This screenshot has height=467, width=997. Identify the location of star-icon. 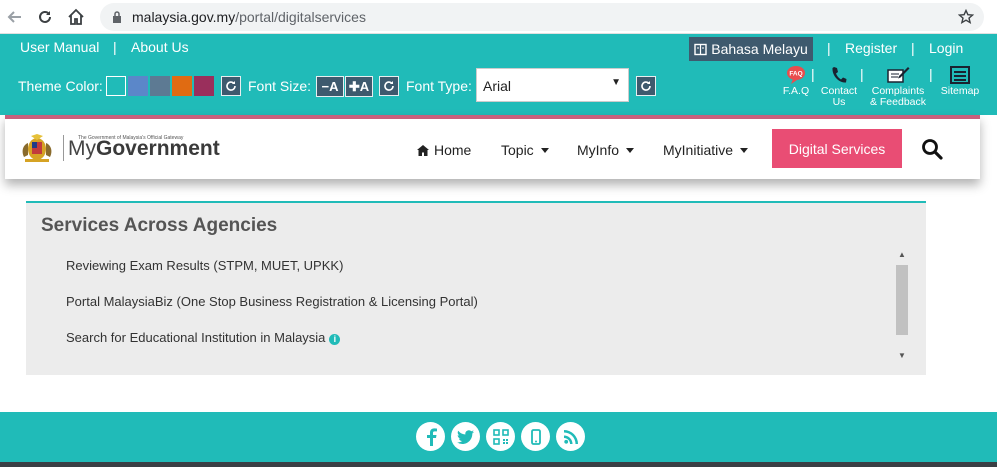
(966, 17).